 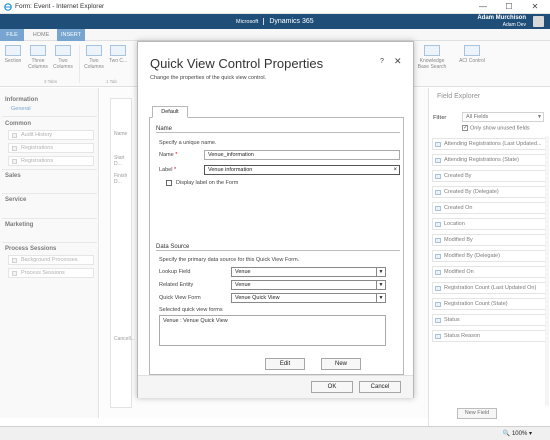 I want to click on user-org: Adam Dev, so click(x=514, y=25).